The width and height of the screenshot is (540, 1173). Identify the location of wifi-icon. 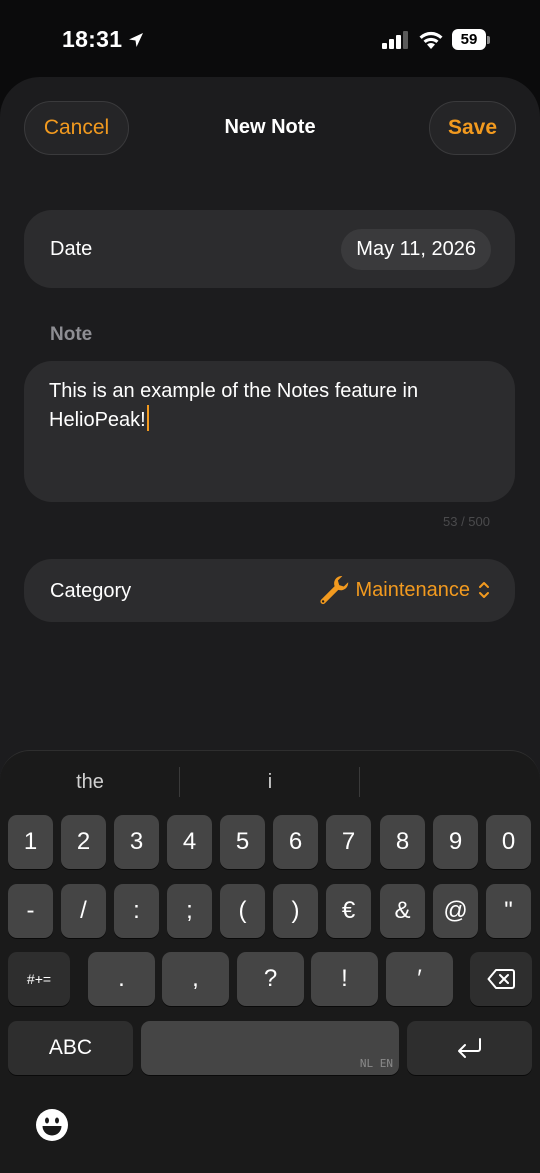
(431, 40).